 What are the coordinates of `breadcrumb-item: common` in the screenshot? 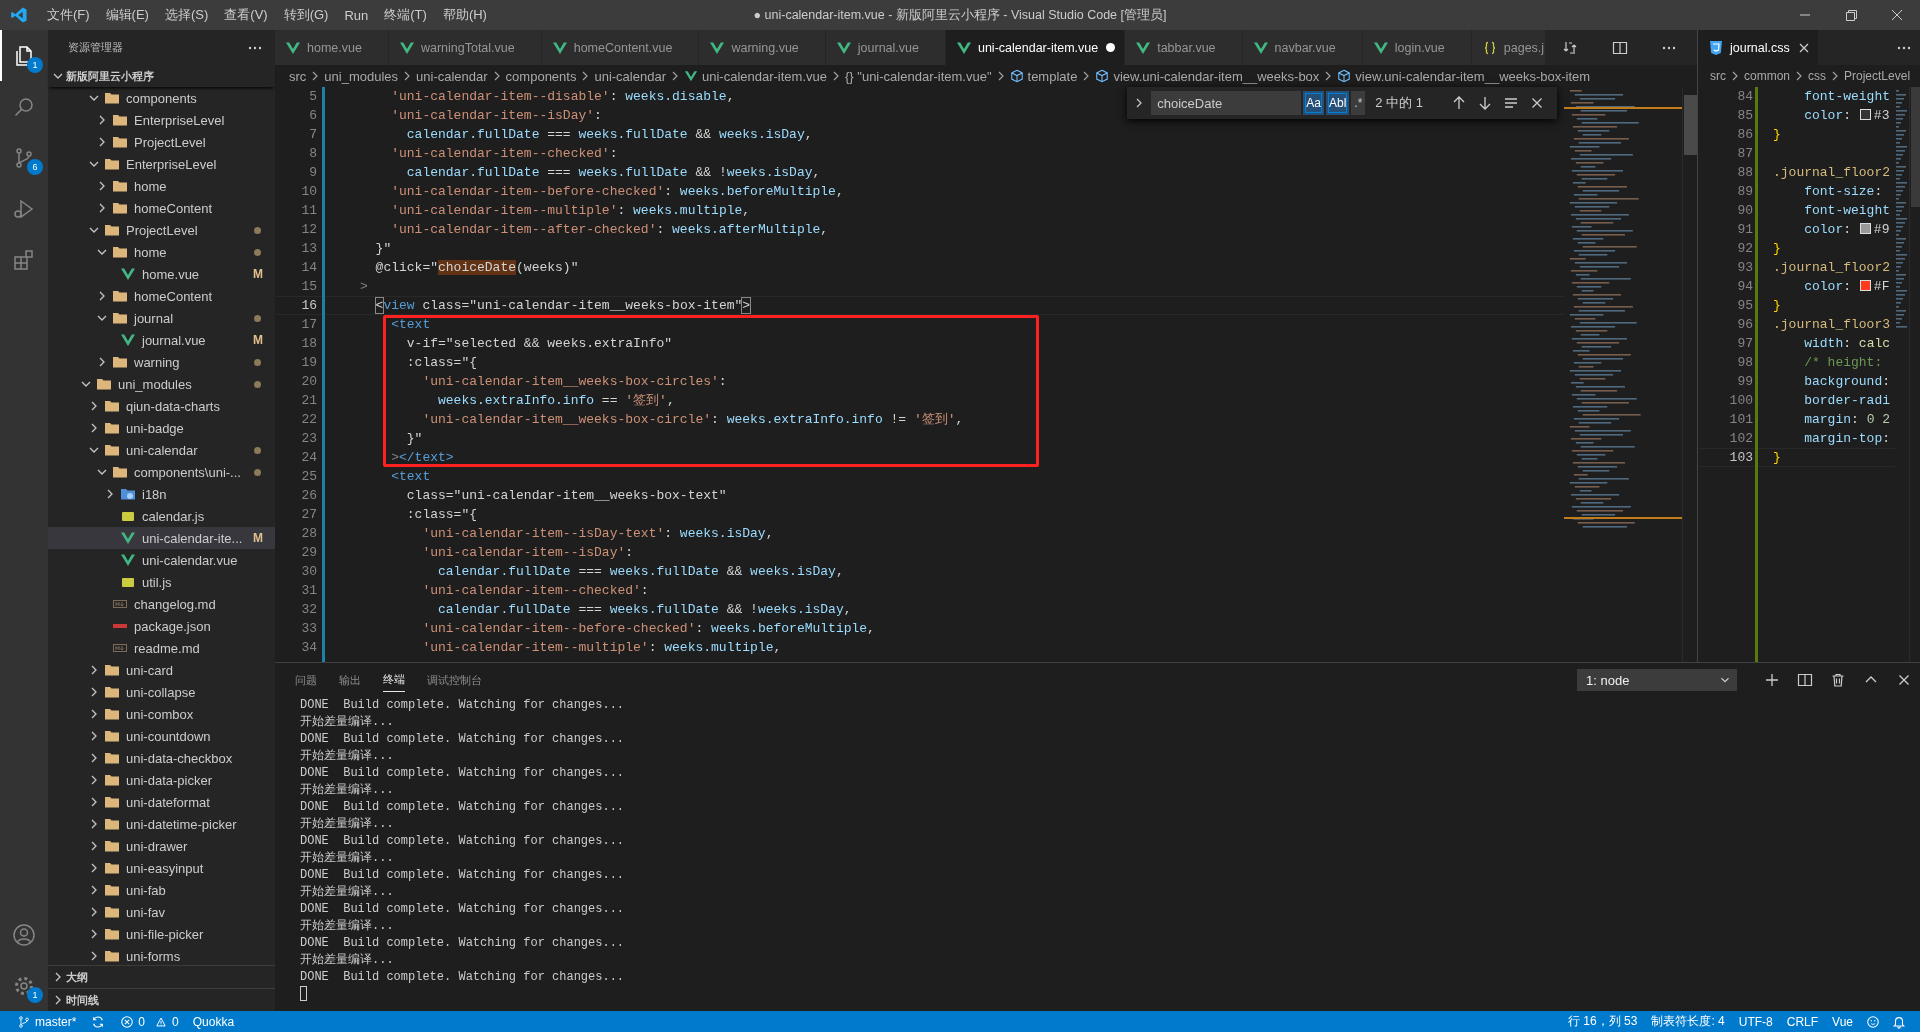 It's located at (1767, 76).